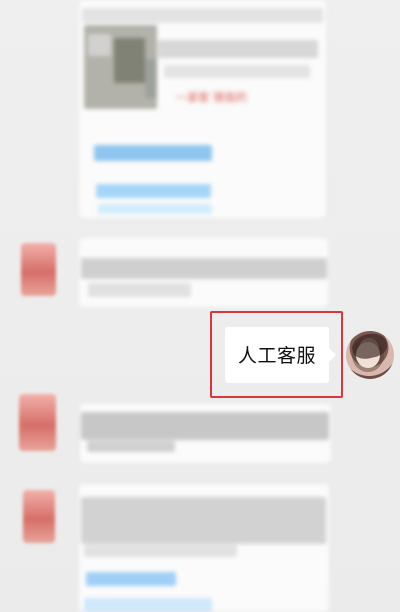 Image resolution: width=400 pixels, height=612 pixels. I want to click on user-message-bubble: 人工客服, so click(280, 355).